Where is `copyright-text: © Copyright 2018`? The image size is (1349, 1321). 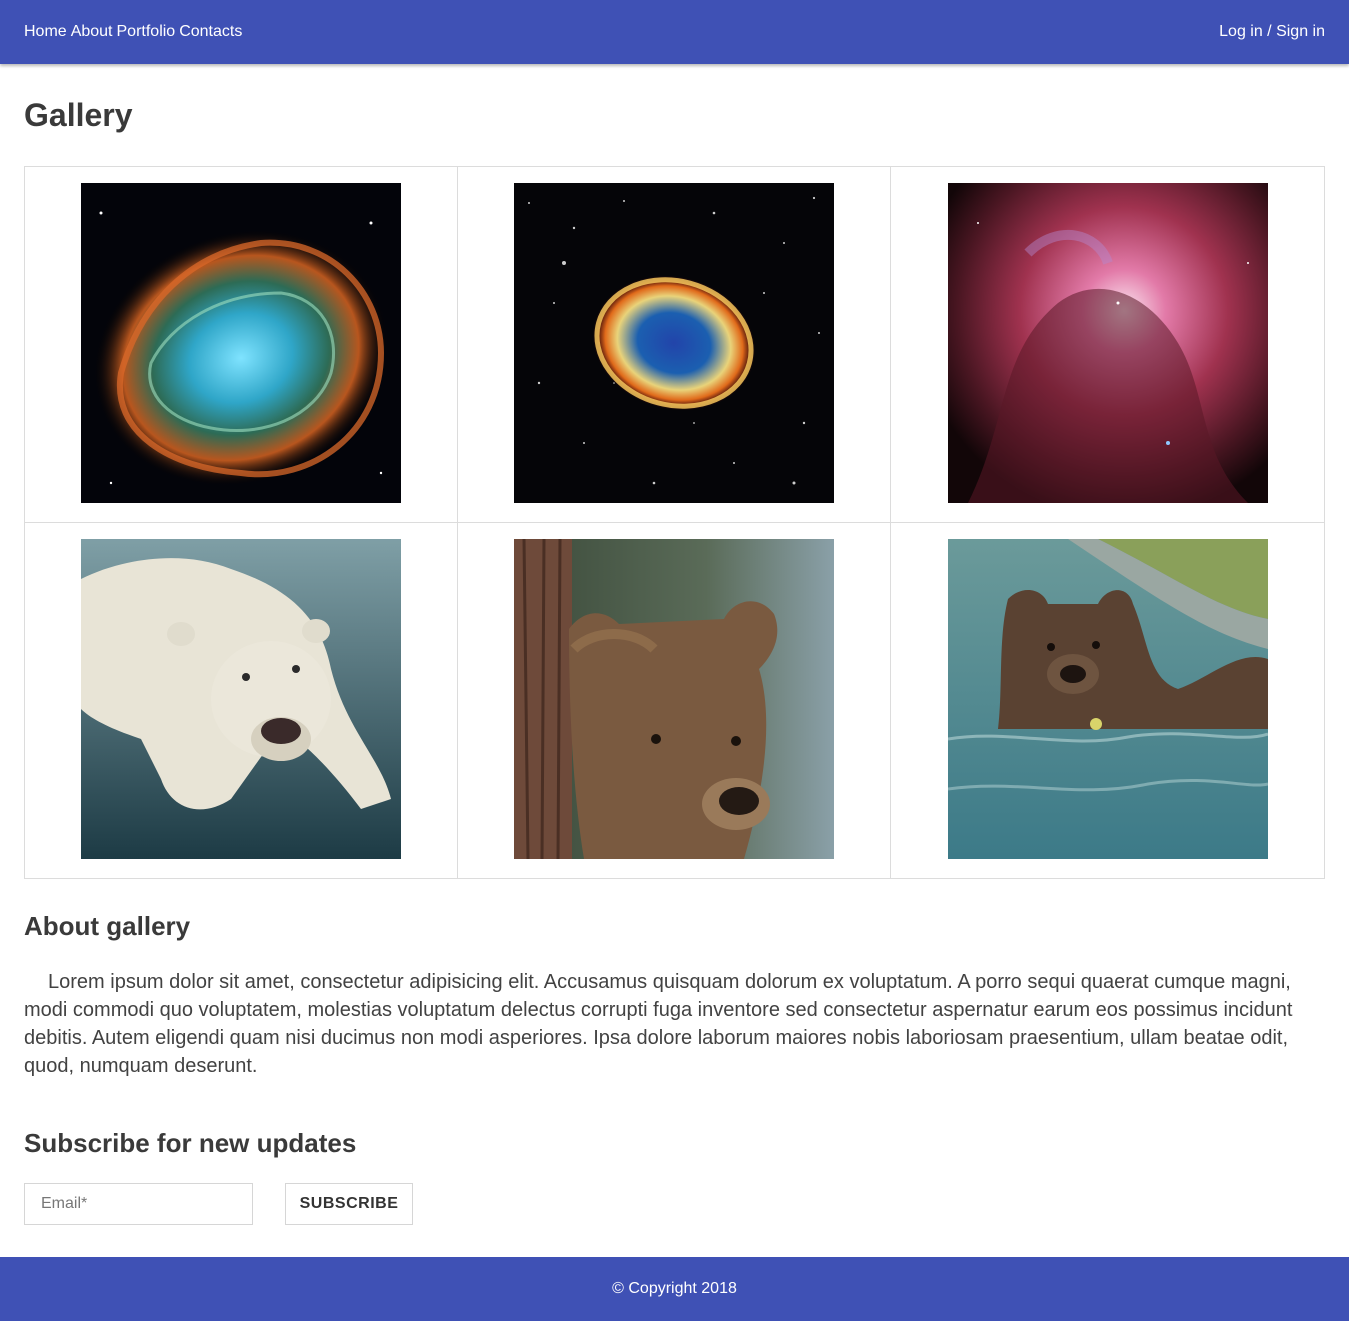 copyright-text: © Copyright 2018 is located at coordinates (674, 1288).